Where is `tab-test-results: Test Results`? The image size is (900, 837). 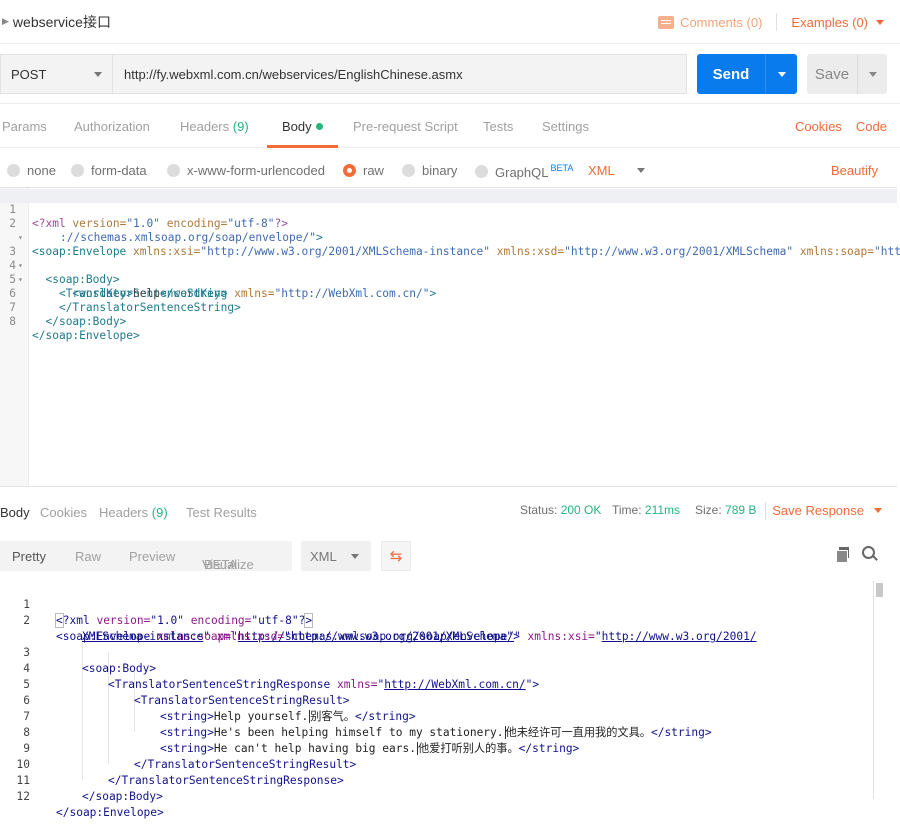 tab-test-results: Test Results is located at coordinates (221, 512).